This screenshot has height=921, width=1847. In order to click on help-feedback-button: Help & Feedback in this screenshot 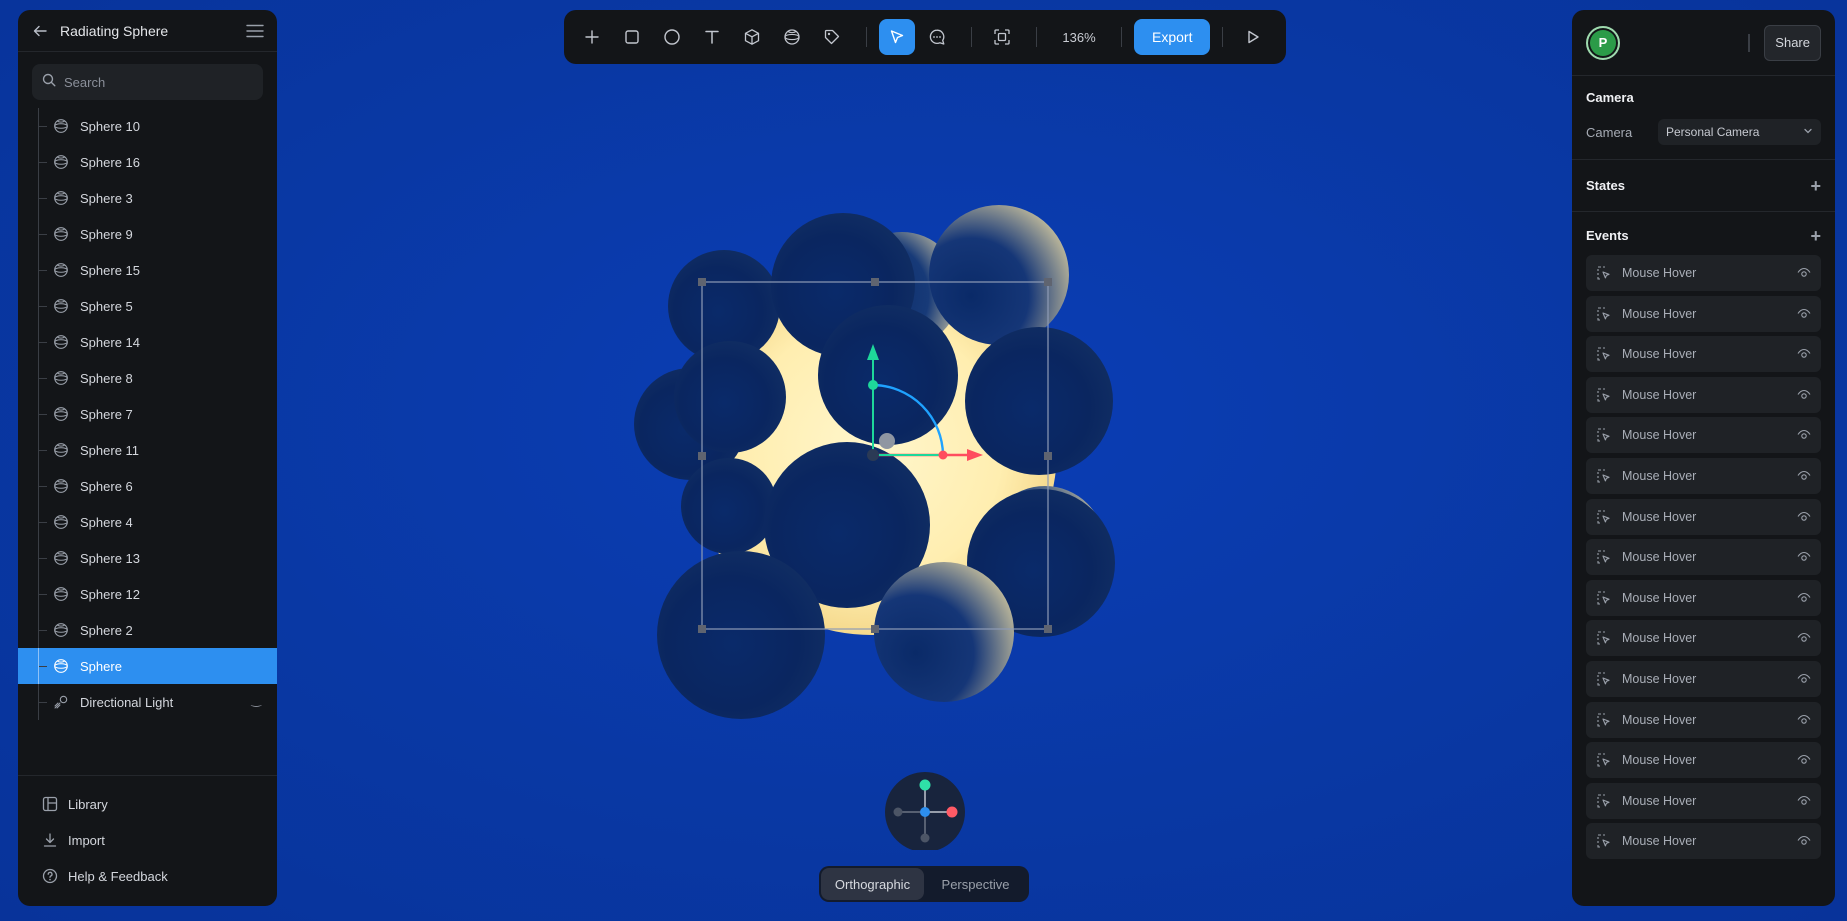, I will do `click(147, 876)`.